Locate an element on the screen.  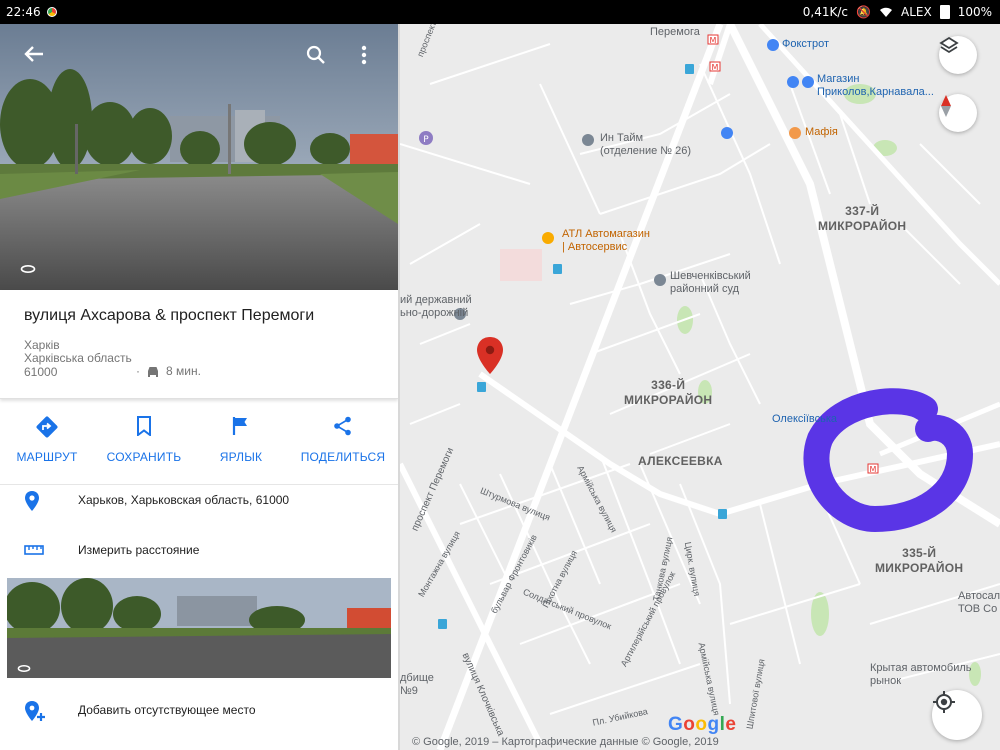
district-336-line1: 336-Й is located at coordinates (668, 385).